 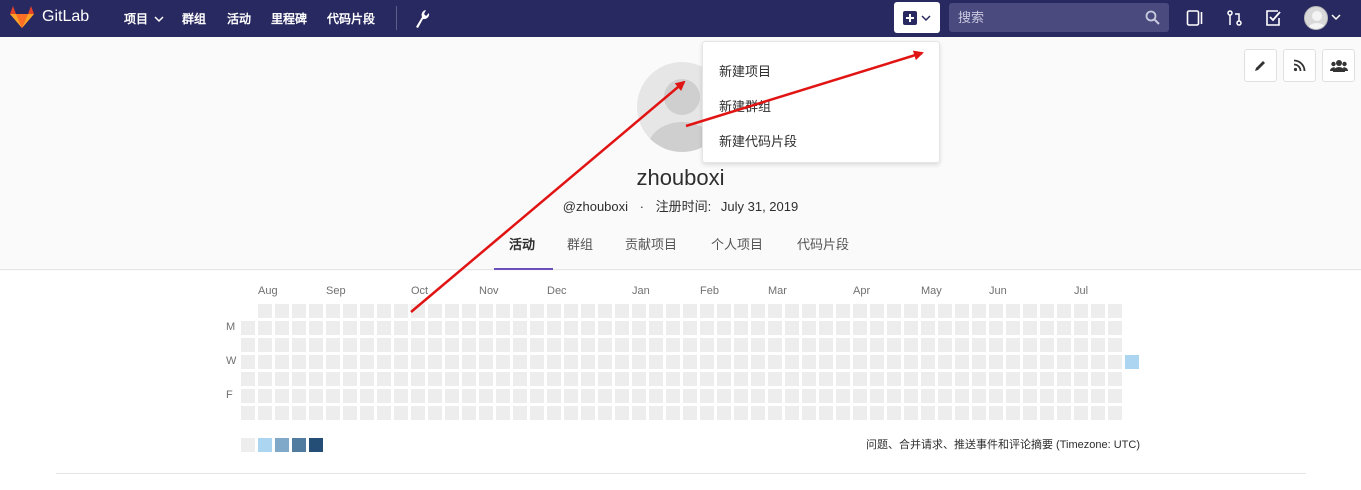 I want to click on wrench-admin-icon, so click(x=421, y=18).